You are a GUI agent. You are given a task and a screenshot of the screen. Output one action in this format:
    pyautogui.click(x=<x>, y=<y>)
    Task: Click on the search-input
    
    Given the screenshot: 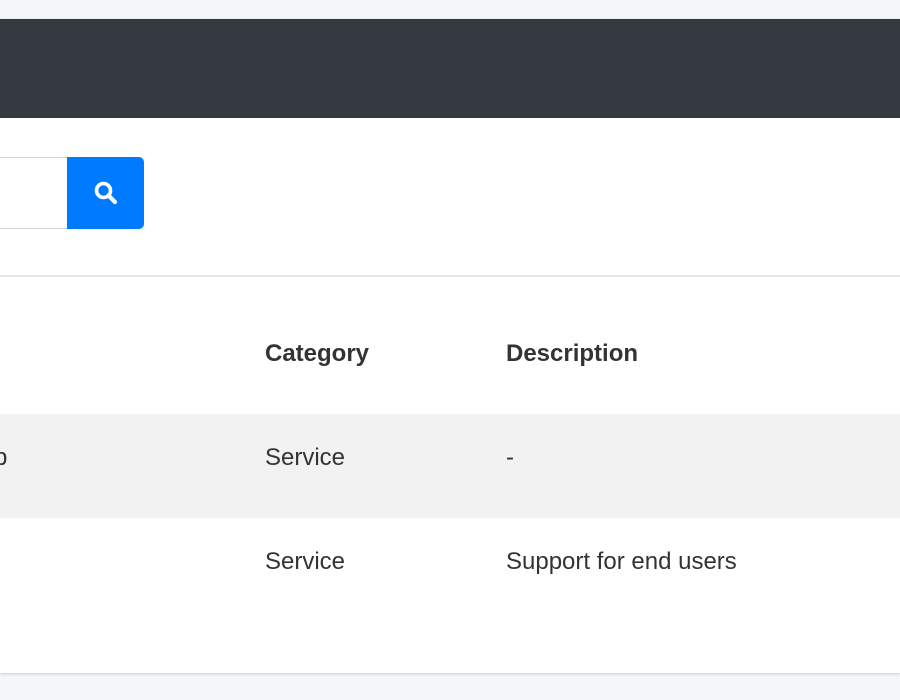 What is the action you would take?
    pyautogui.click(x=34, y=193)
    